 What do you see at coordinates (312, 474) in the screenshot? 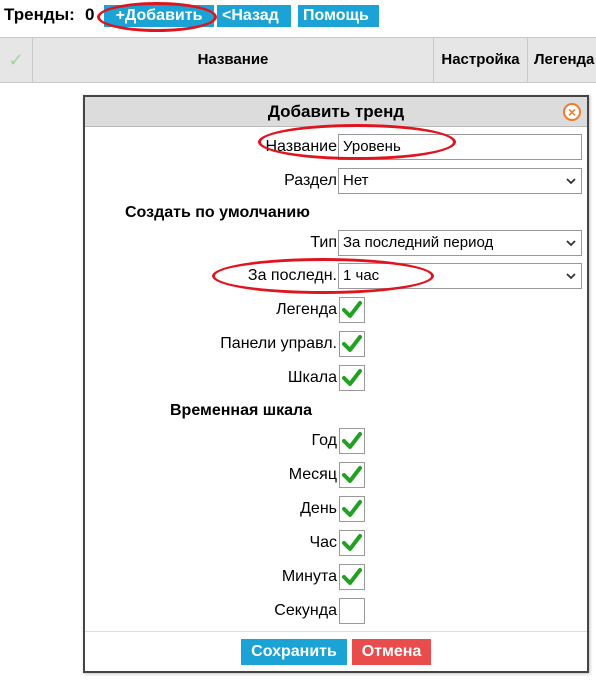
I see `month-label: Месяц` at bounding box center [312, 474].